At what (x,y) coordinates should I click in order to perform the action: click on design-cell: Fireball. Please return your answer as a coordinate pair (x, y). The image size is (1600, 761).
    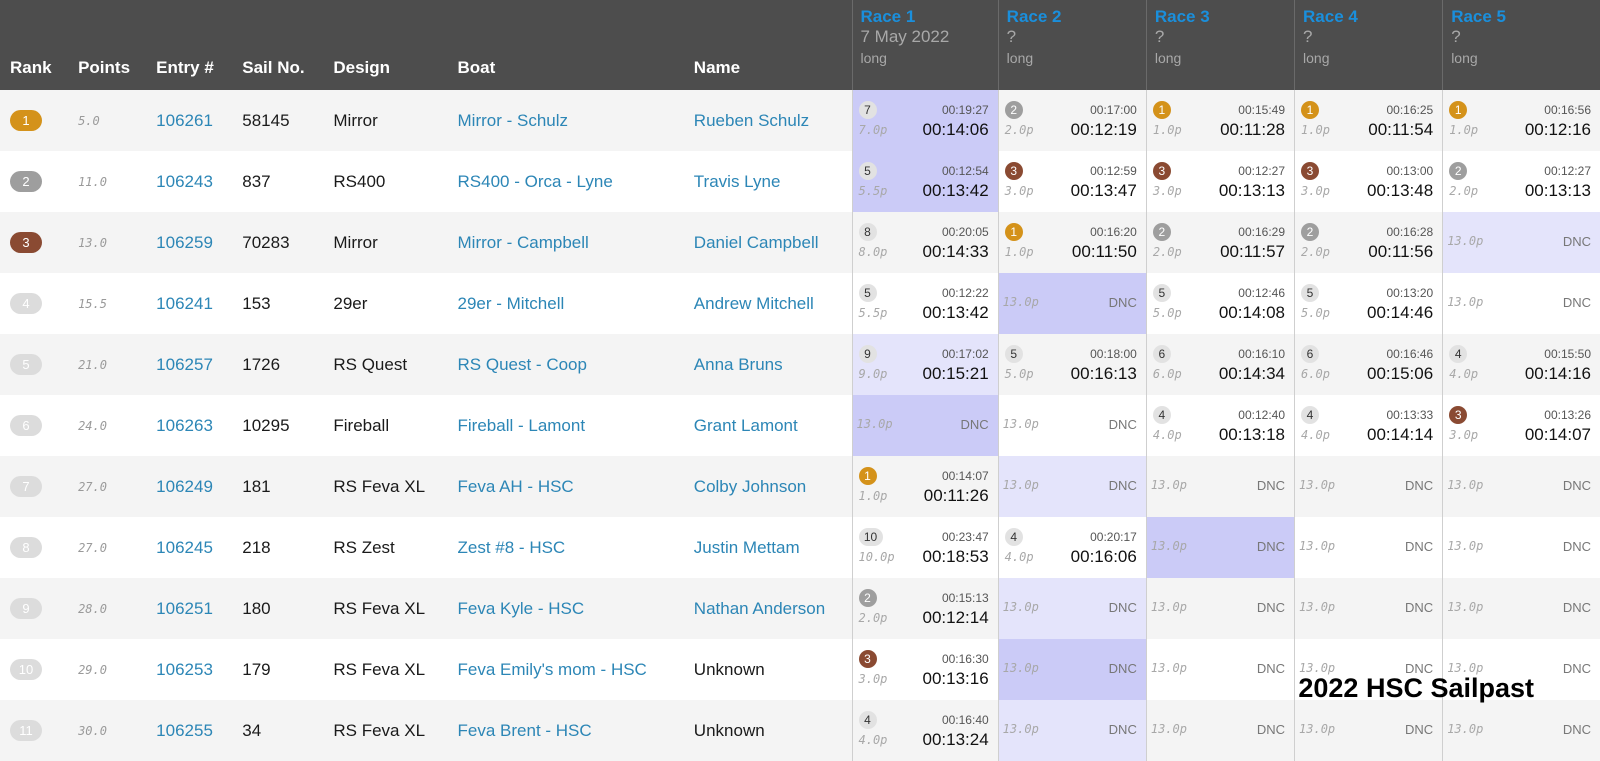
    Looking at the image, I should click on (361, 425).